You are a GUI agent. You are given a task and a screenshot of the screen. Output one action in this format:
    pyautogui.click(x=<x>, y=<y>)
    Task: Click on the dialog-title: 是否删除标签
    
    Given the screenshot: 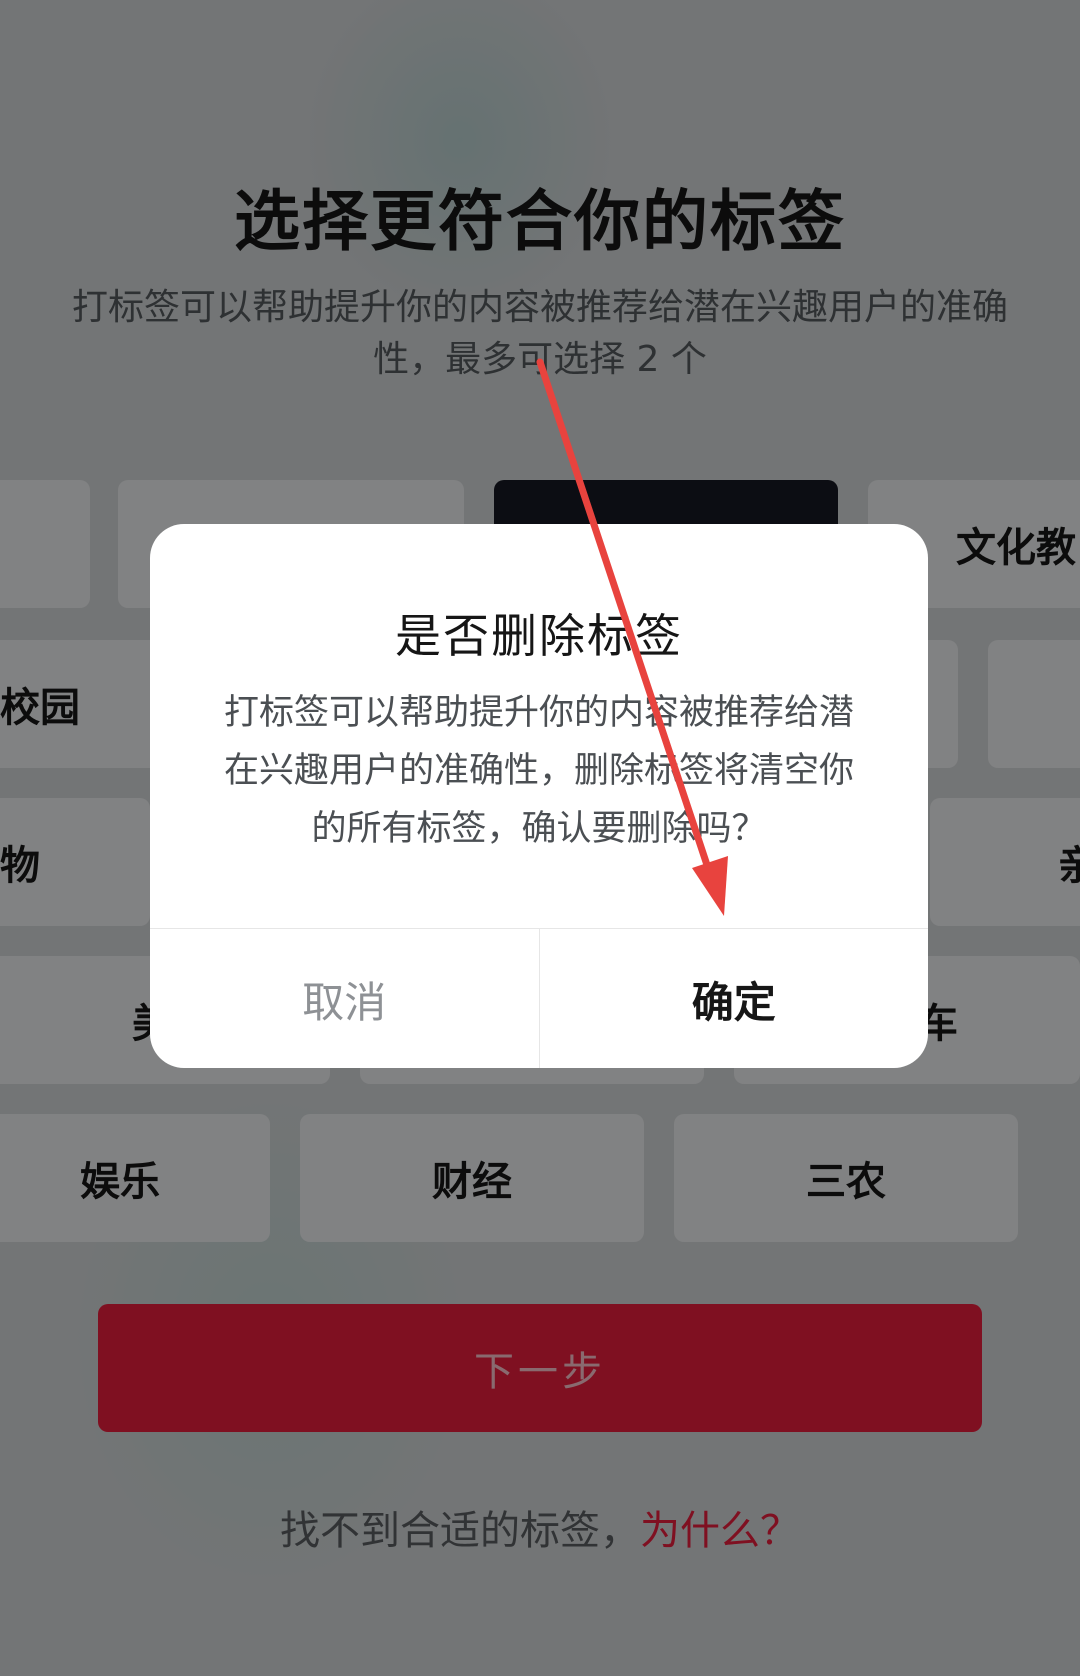 What is the action you would take?
    pyautogui.click(x=539, y=636)
    